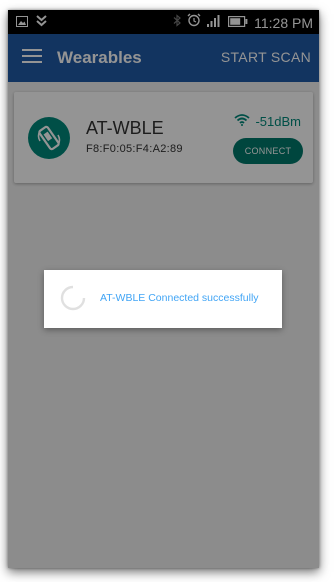  Describe the element at coordinates (179, 298) in the screenshot. I see `dialog-message: AT-WBLE Connected successfully` at that location.